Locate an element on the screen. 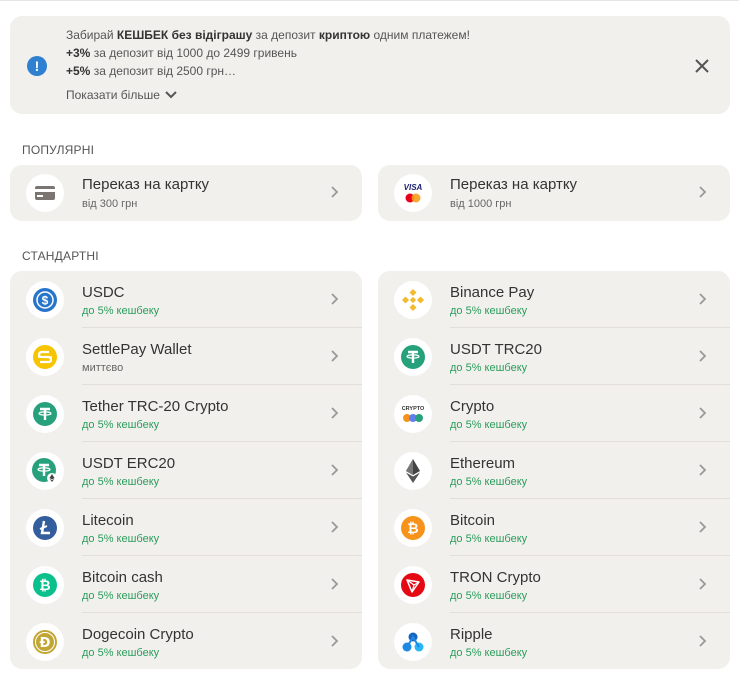 This screenshot has width=739, height=699. usdt-trc20-icon is located at coordinates (413, 357).